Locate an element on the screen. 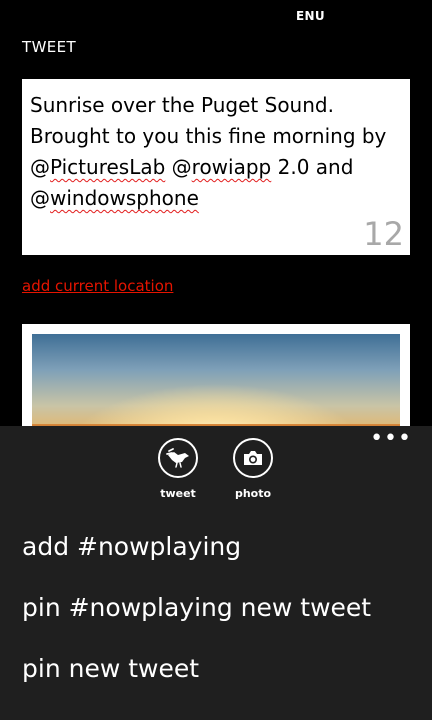 The height and width of the screenshot is (720, 432). menu-item-pin-nowplaying-tweet: pin #nowplaying new tweet is located at coordinates (196, 618).